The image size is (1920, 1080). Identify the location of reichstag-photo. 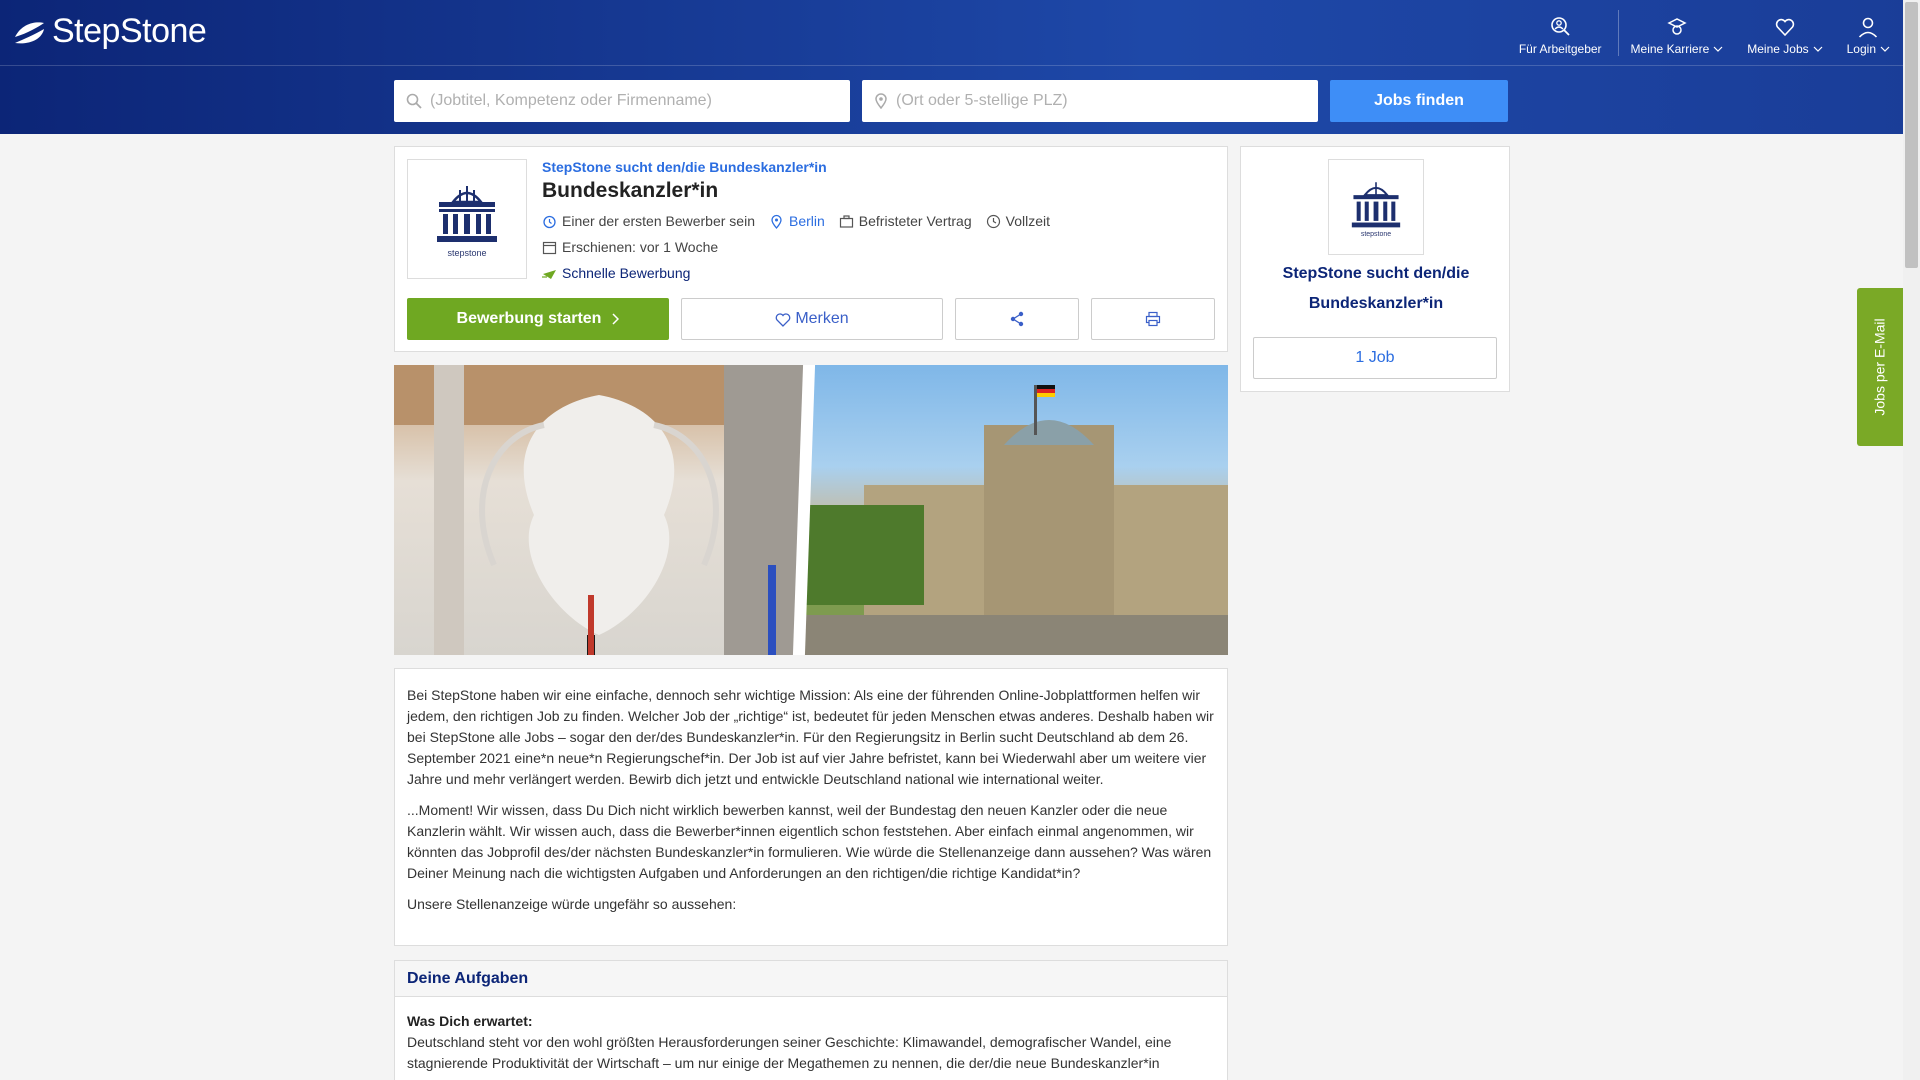
(1016, 510).